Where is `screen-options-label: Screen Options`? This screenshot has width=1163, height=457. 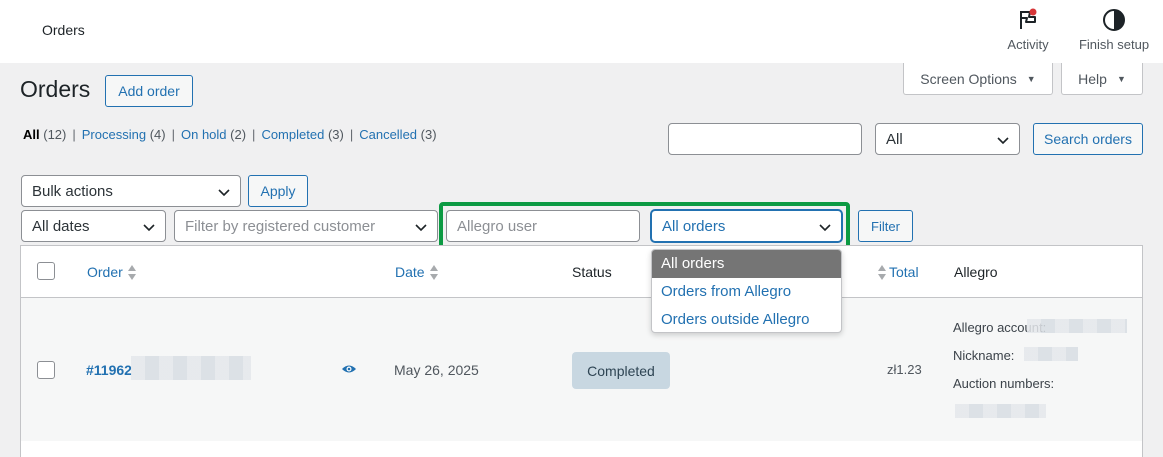 screen-options-label: Screen Options is located at coordinates (968, 78).